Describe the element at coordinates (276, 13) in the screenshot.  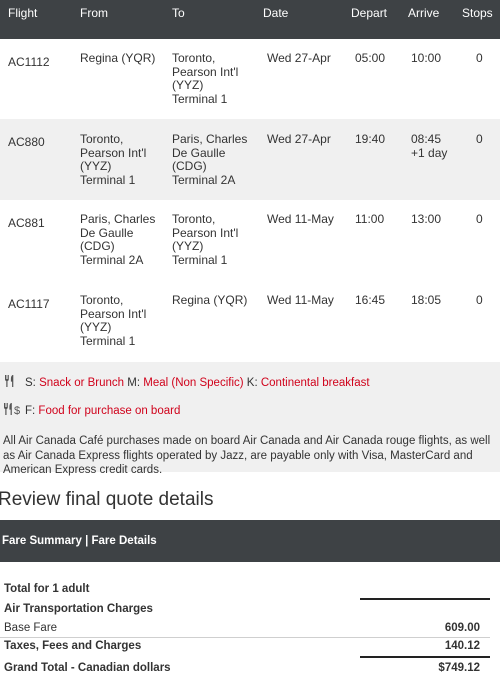
I see `header-date: Date` at that location.